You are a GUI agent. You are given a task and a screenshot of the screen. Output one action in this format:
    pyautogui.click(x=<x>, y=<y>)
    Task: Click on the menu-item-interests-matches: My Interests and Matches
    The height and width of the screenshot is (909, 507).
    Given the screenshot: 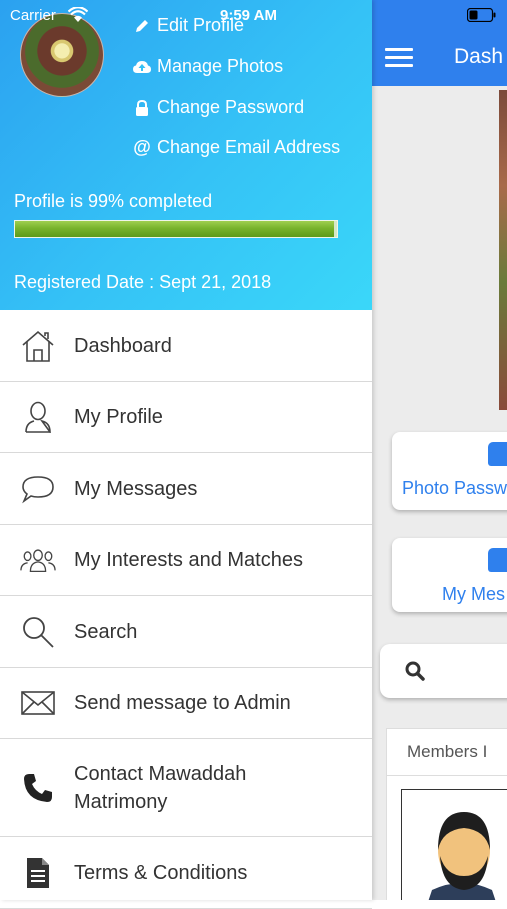 What is the action you would take?
    pyautogui.click(x=186, y=560)
    